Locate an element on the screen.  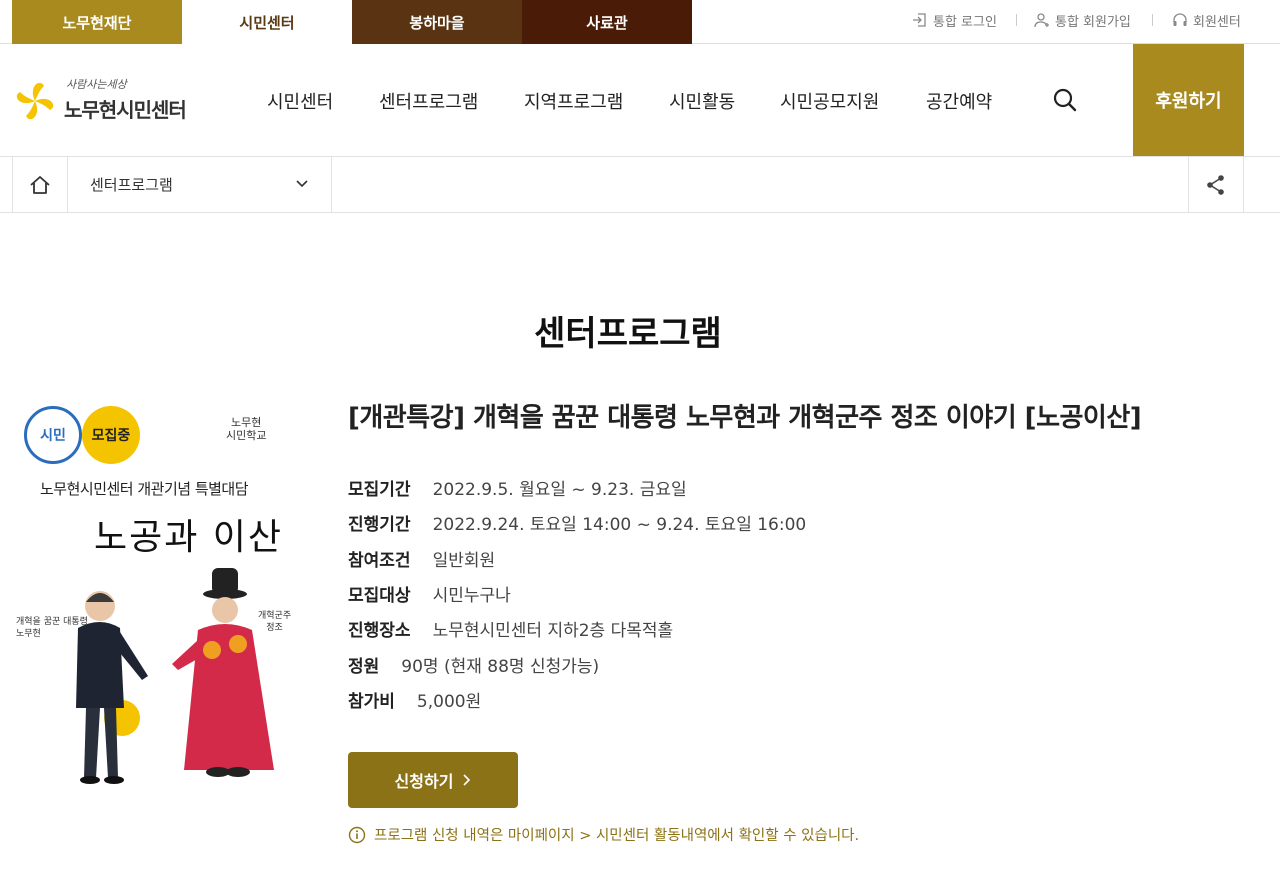
detail-value: 일반회원 is located at coordinates (464, 560).